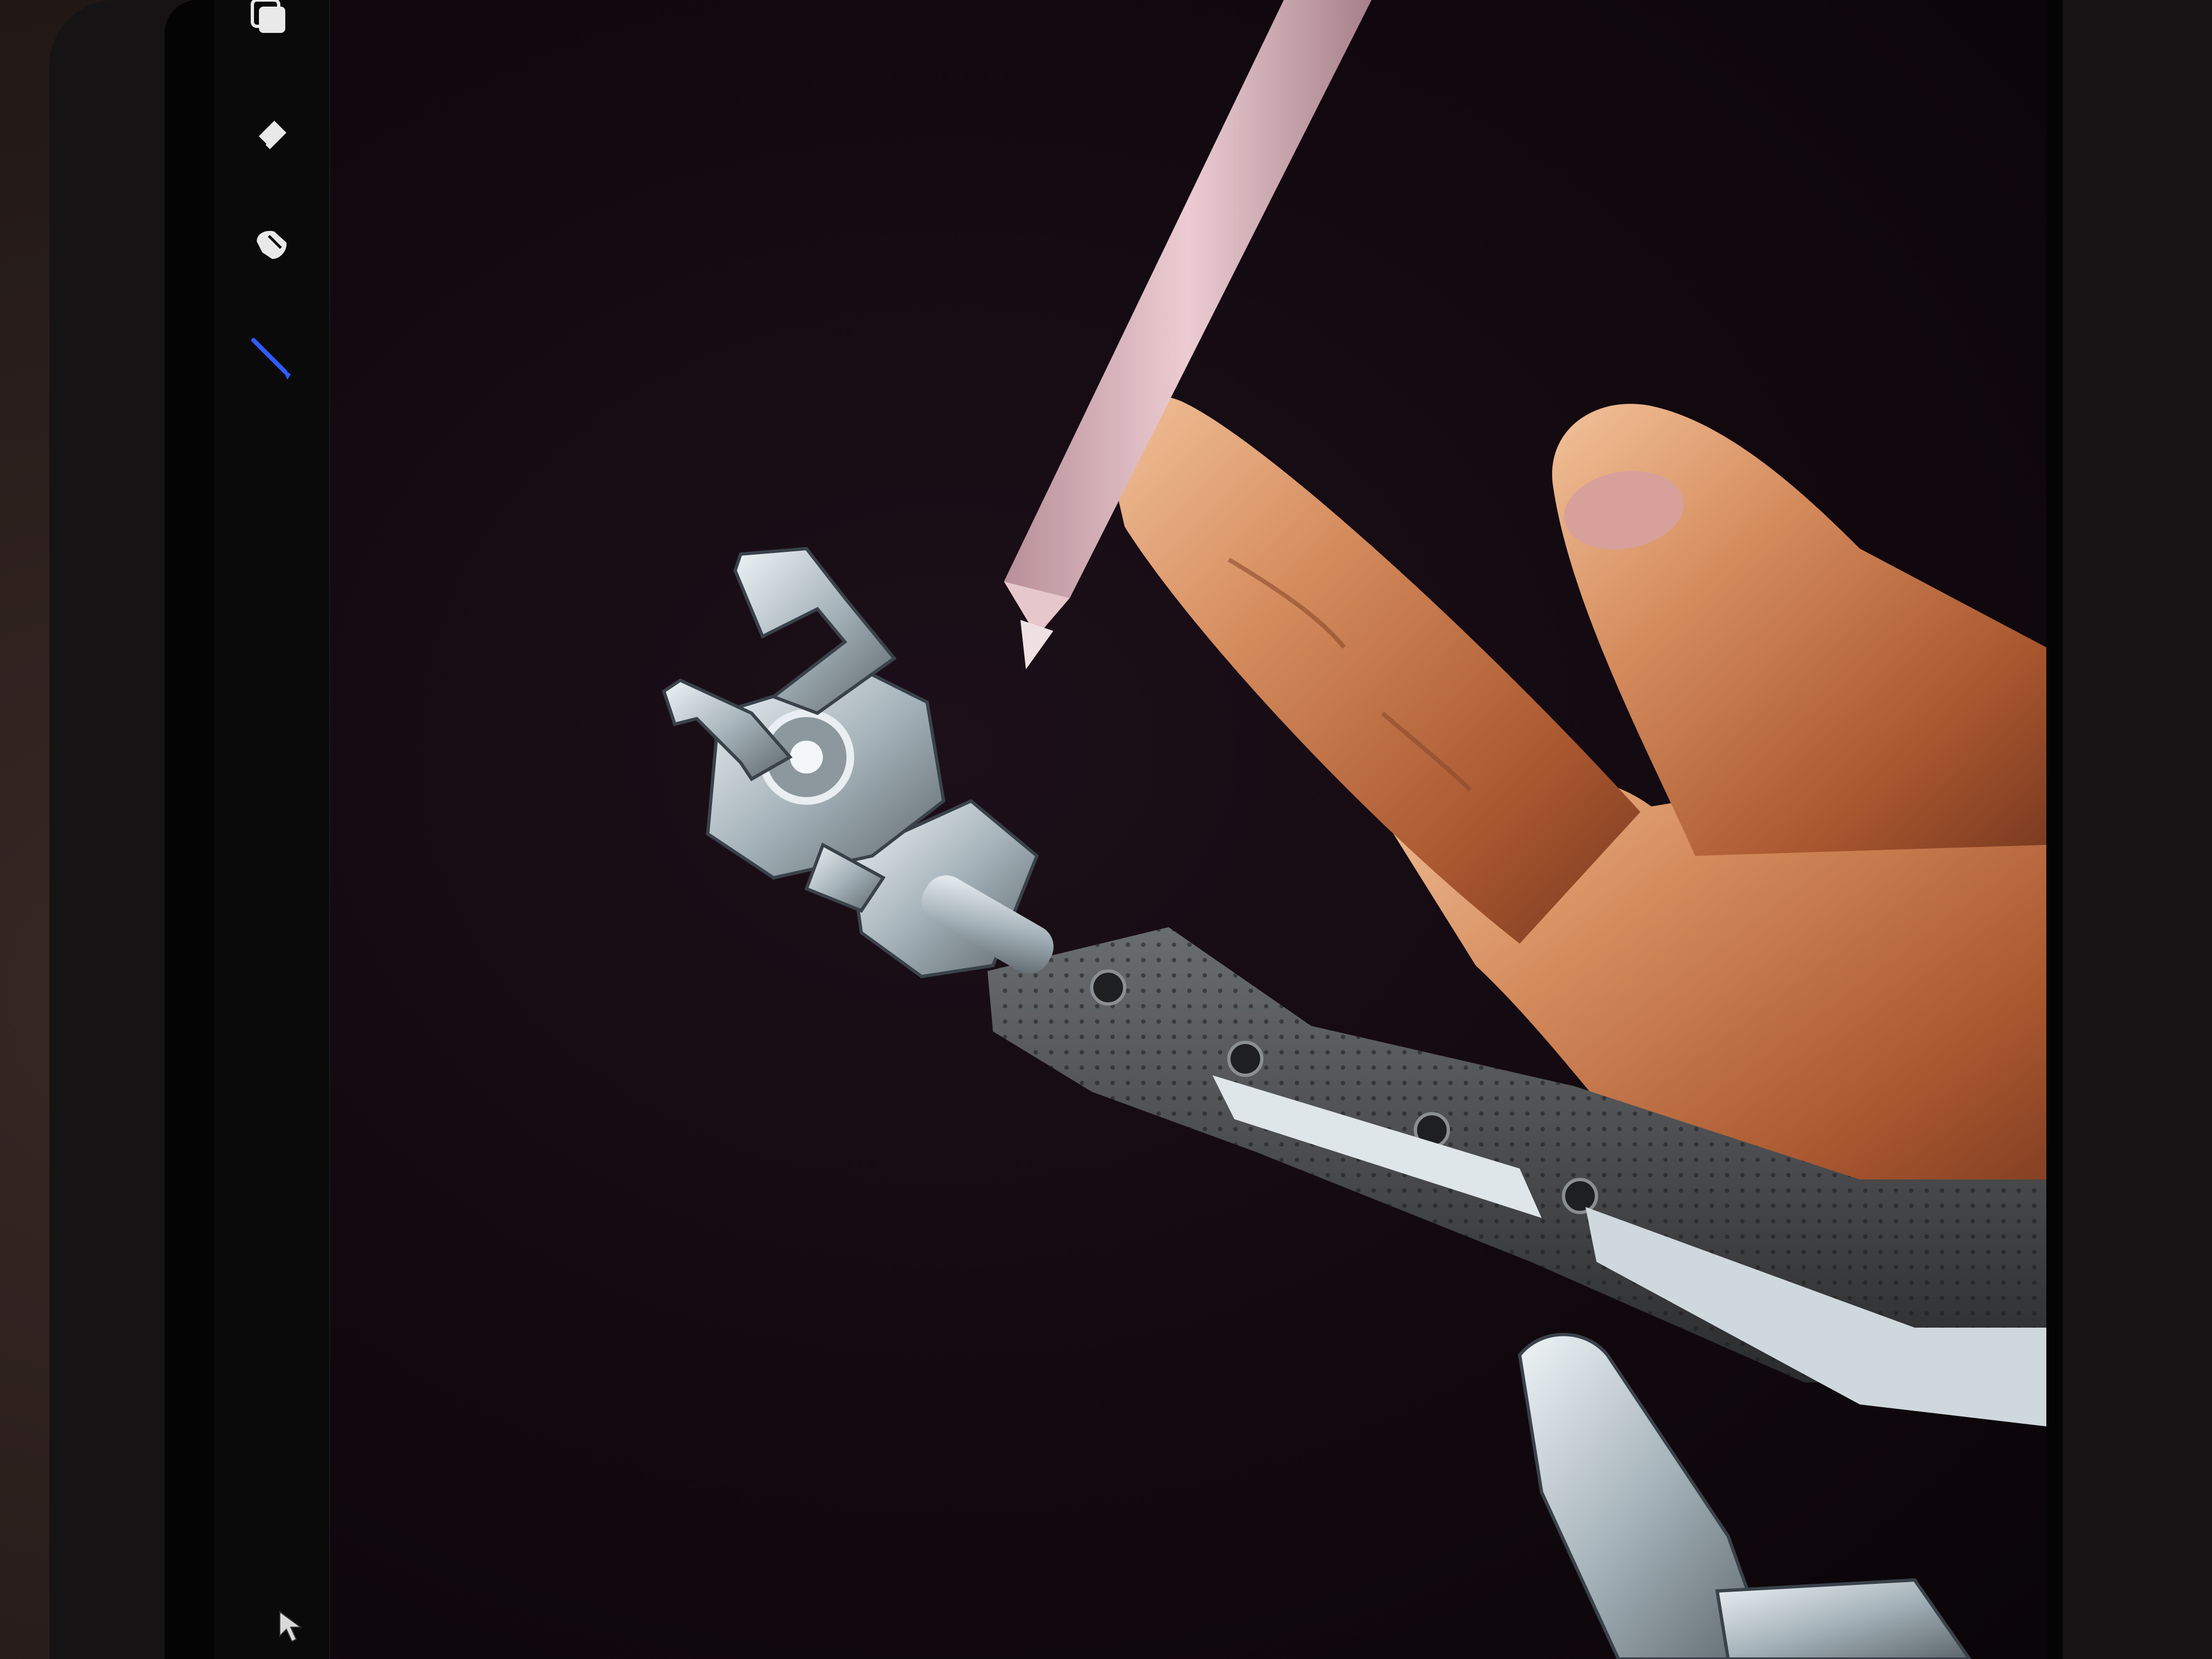 The height and width of the screenshot is (1659, 2212). I want to click on smudge-button, so click(271, 244).